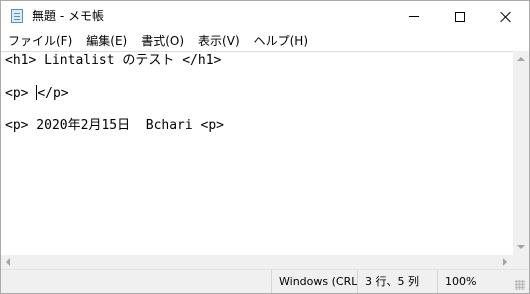 The image size is (530, 294). I want to click on notepad-icon, so click(17, 16).